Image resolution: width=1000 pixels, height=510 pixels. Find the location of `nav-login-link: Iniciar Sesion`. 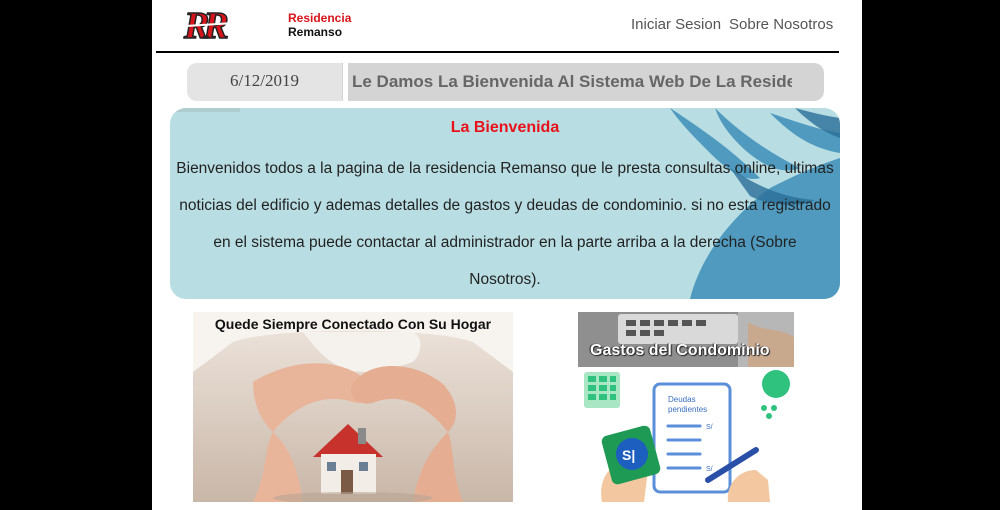

nav-login-link: Iniciar Sesion is located at coordinates (676, 24).